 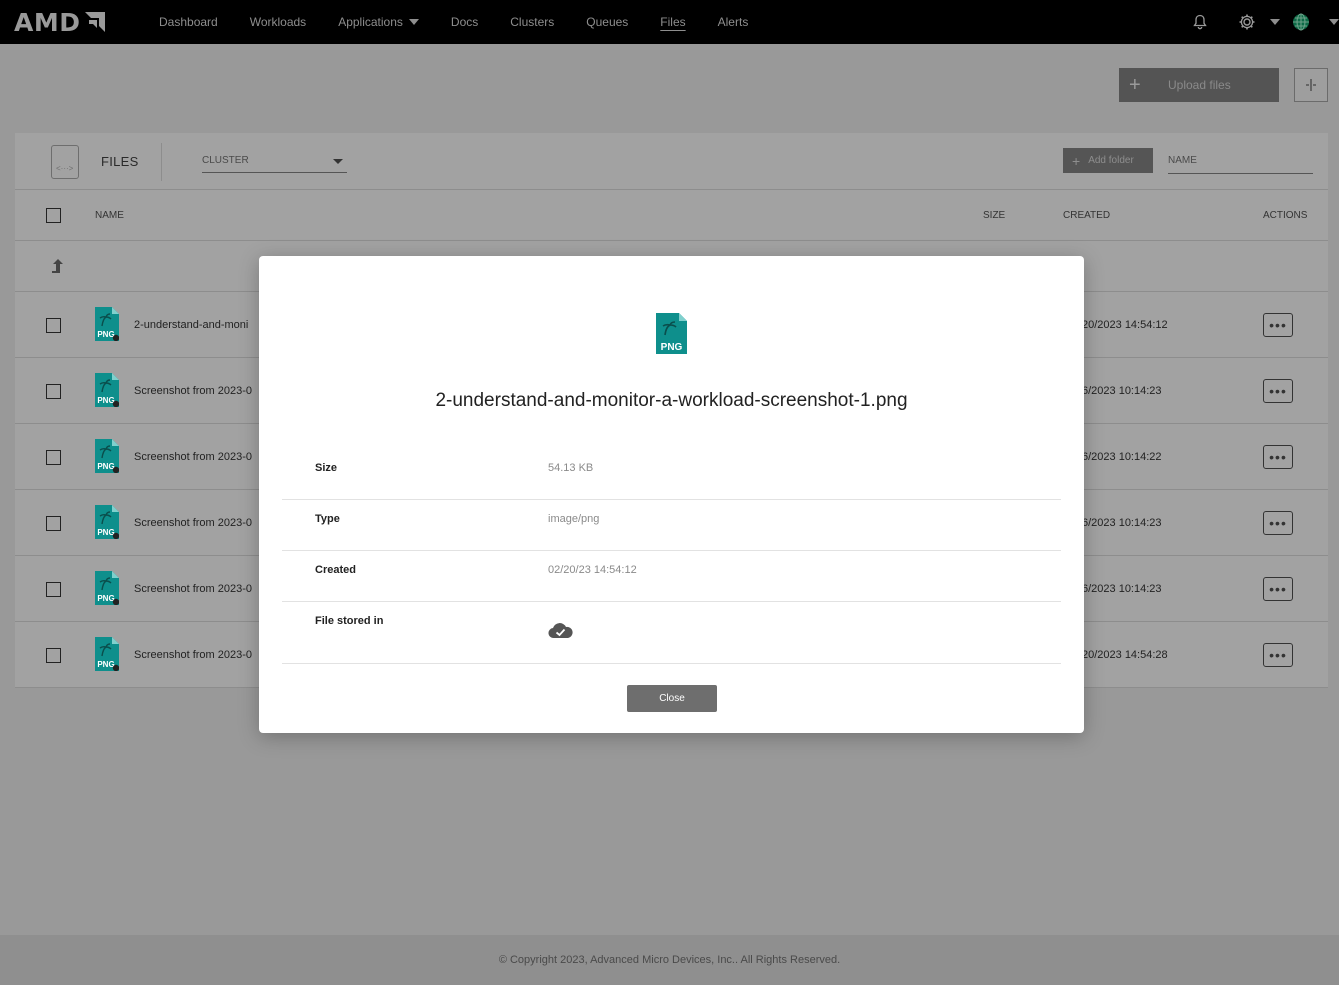 What do you see at coordinates (57, 266) in the screenshot?
I see `up-arrow-icon` at bounding box center [57, 266].